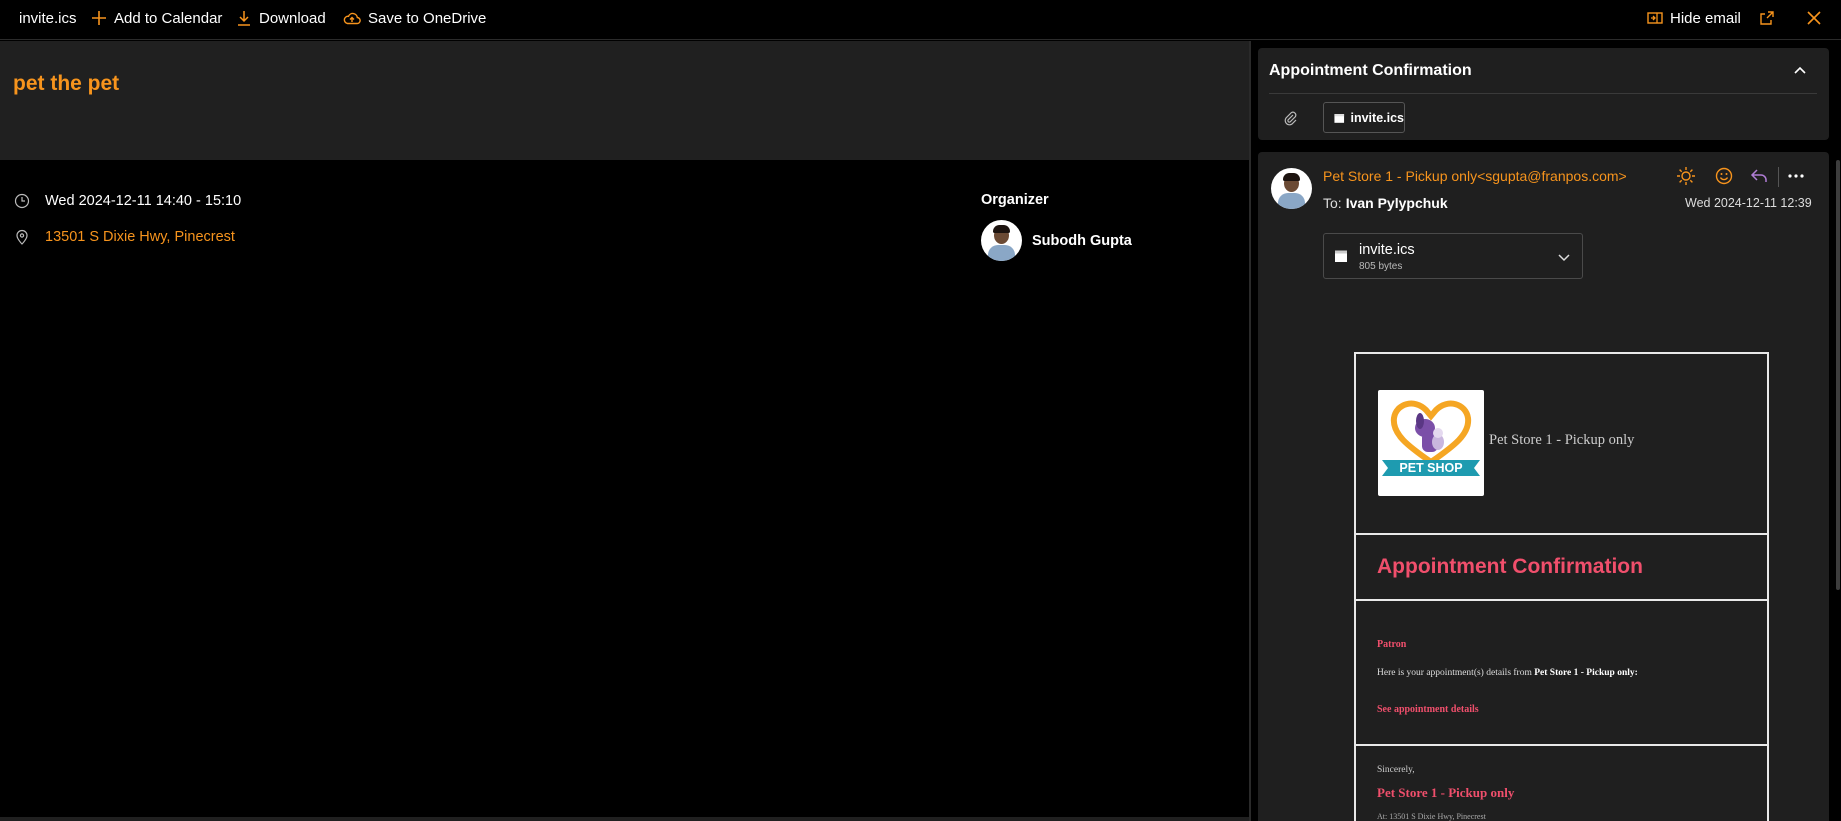  What do you see at coordinates (1431, 816) in the screenshot?
I see `store-address: At: 13501 S Dixie Hwy, Pinecrest` at bounding box center [1431, 816].